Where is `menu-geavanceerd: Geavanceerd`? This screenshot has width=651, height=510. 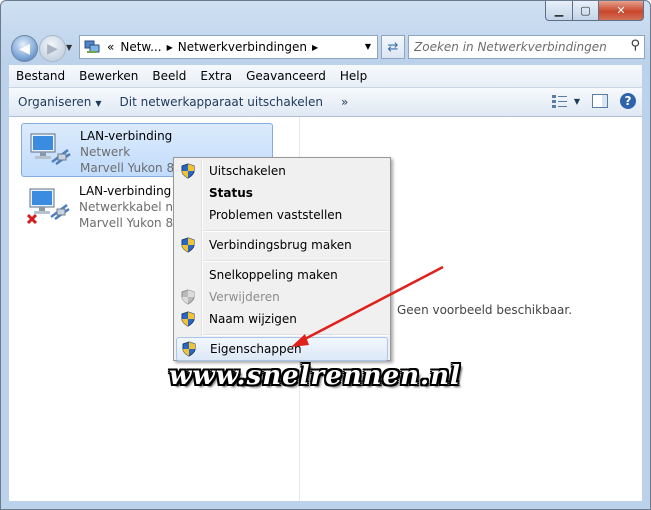
menu-geavanceerd: Geavanceerd is located at coordinates (286, 76).